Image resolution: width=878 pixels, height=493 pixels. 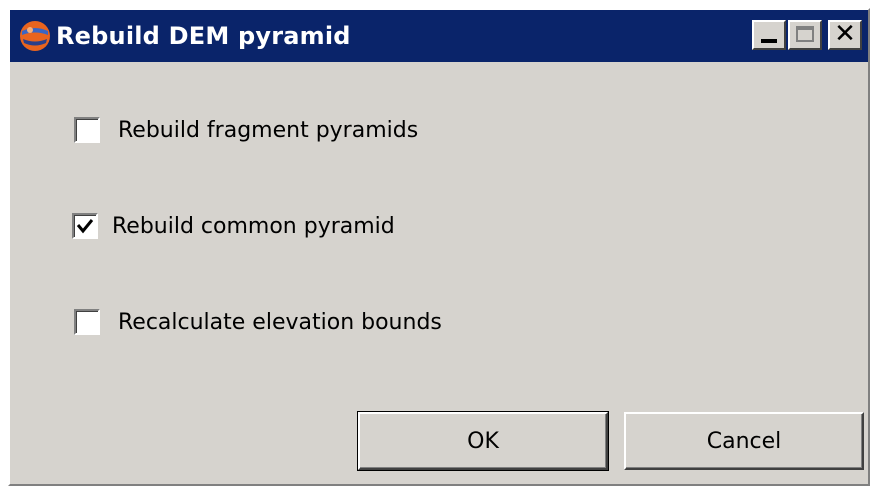 What do you see at coordinates (253, 226) in the screenshot?
I see `option-label: Rebuild common pyramid` at bounding box center [253, 226].